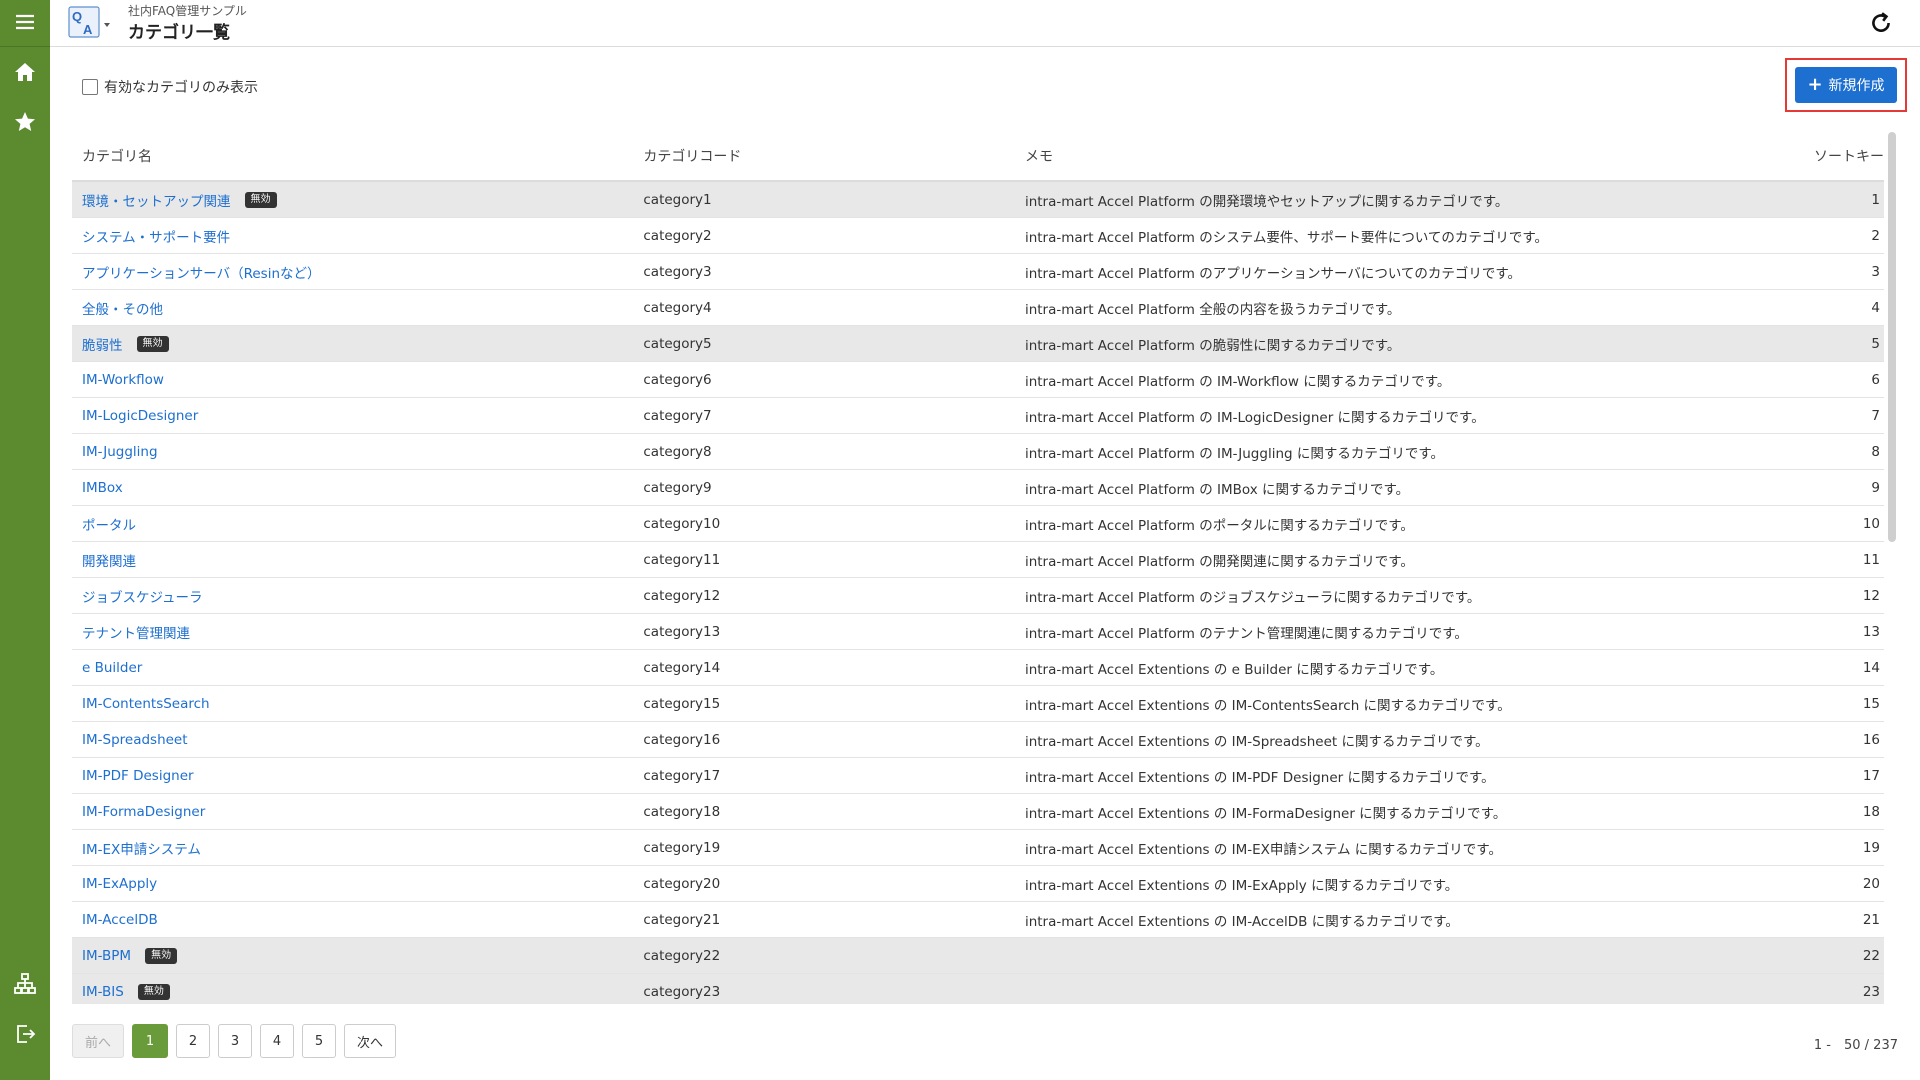 The width and height of the screenshot is (1920, 1080). I want to click on reload-icon, so click(1881, 23).